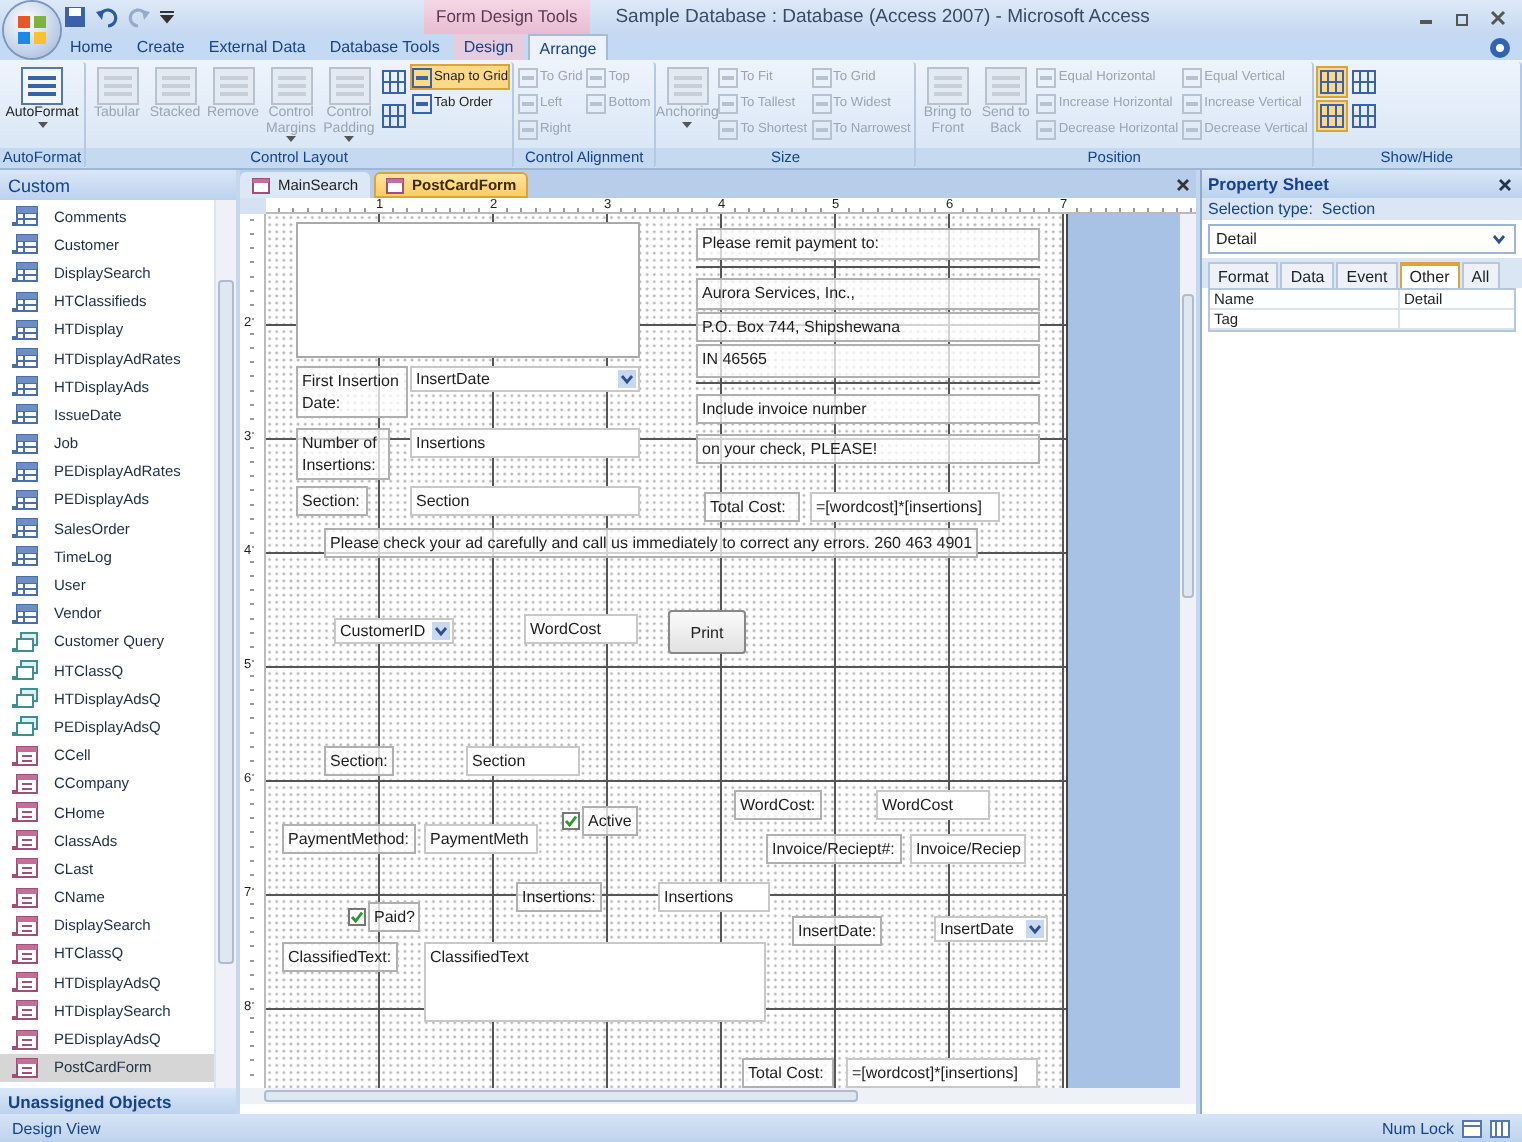  What do you see at coordinates (868, 449) in the screenshot?
I see `form-label: on your check, PLEASE!` at bounding box center [868, 449].